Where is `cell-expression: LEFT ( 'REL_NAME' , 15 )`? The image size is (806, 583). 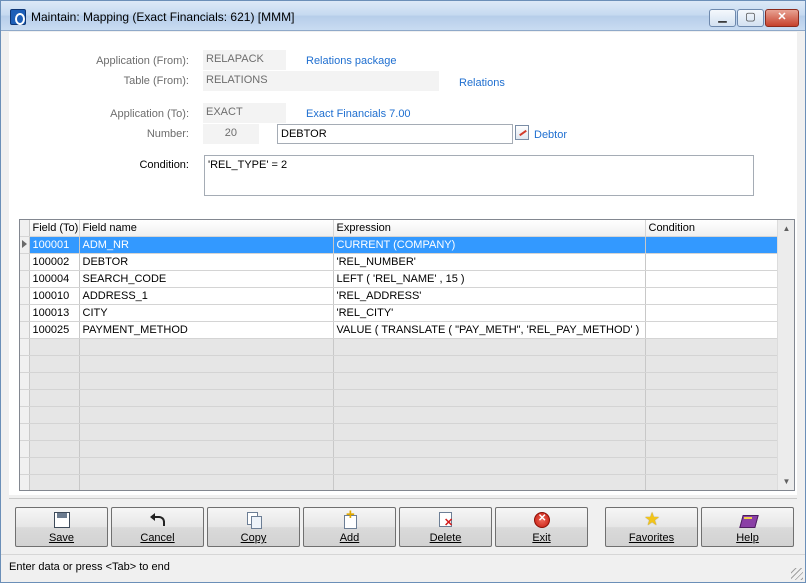 cell-expression: LEFT ( 'REL_NAME' , 15 ) is located at coordinates (489, 279).